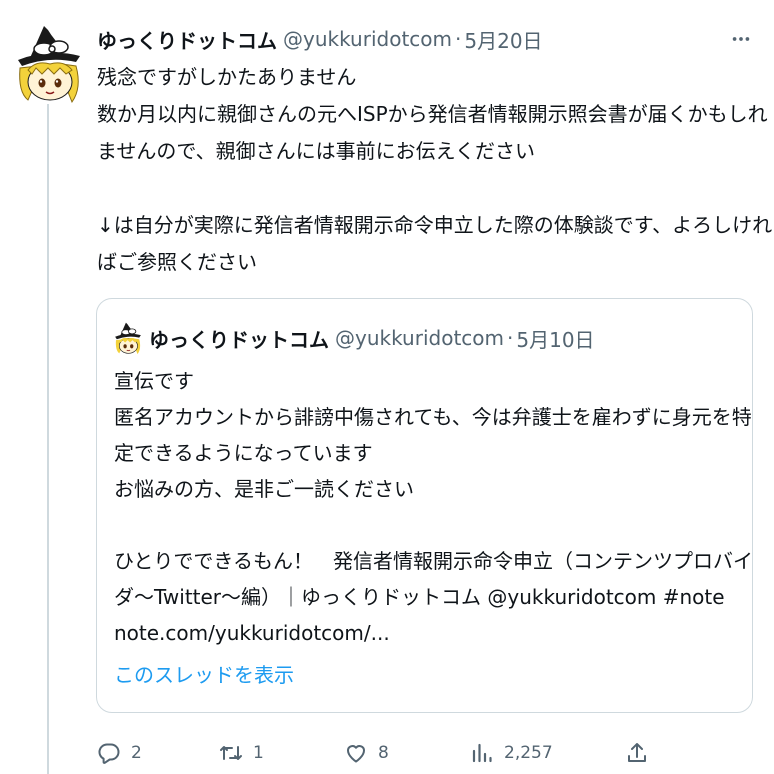 The image size is (774, 774). I want to click on like-count: 8, so click(383, 753).